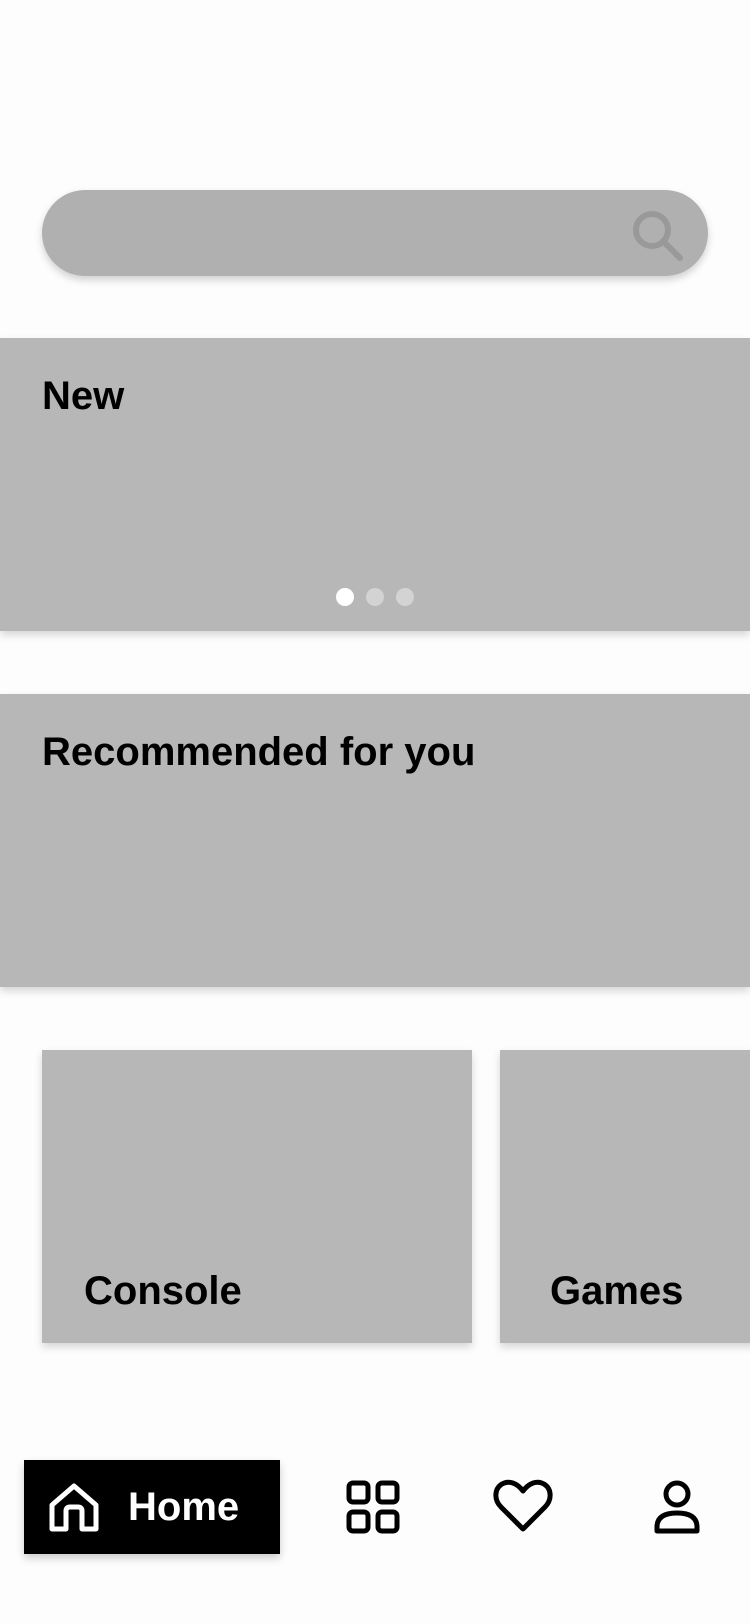 This screenshot has height=1624, width=750. What do you see at coordinates (184, 1506) in the screenshot?
I see `nav-home-label: Home` at bounding box center [184, 1506].